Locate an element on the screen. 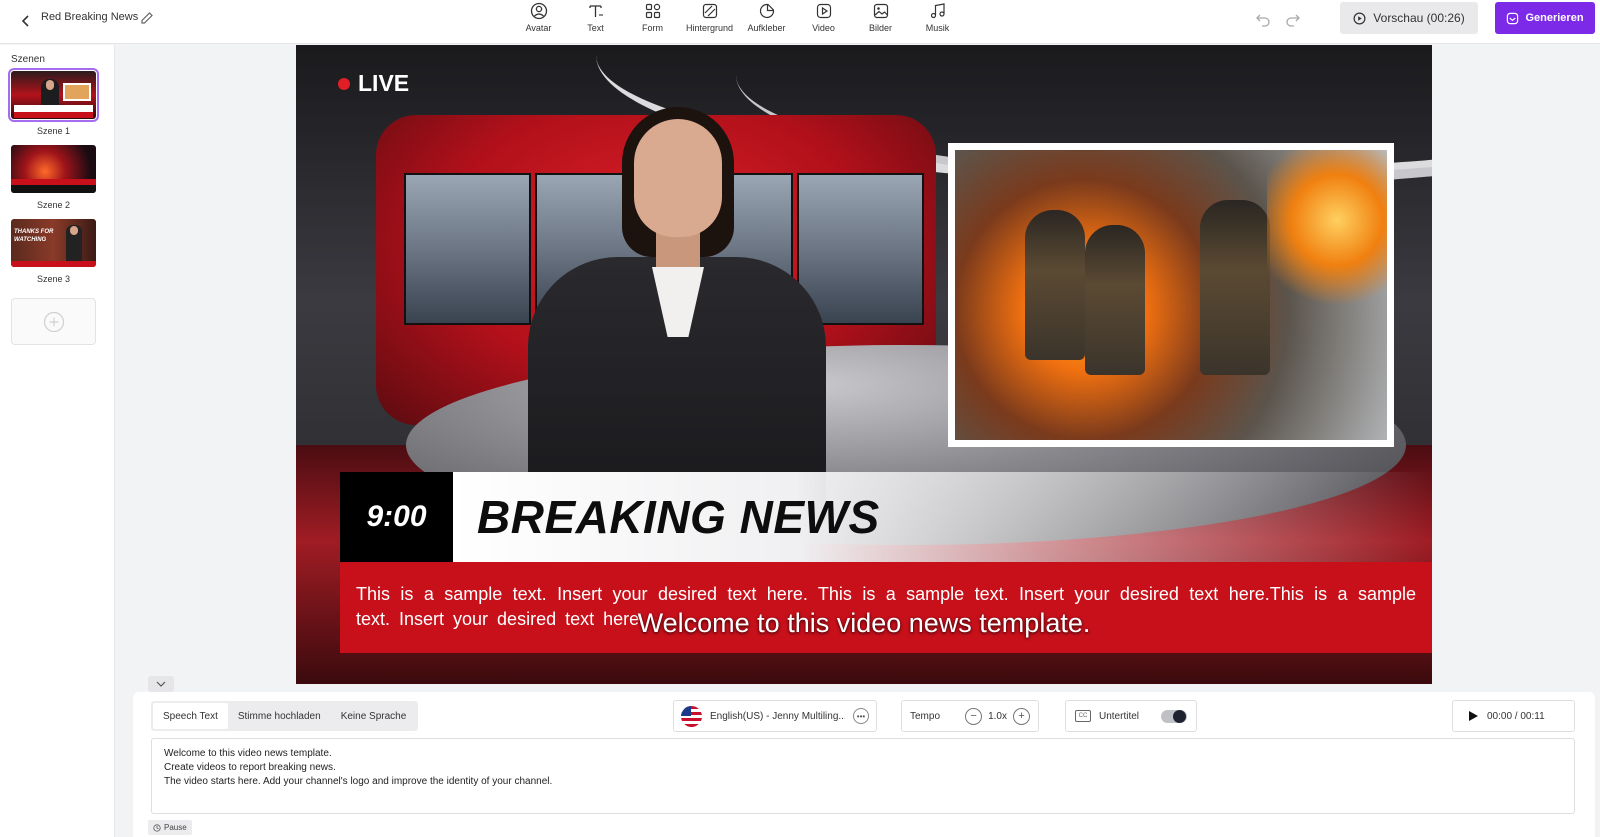  script-line: Create videos to report breaking news. is located at coordinates (250, 767).